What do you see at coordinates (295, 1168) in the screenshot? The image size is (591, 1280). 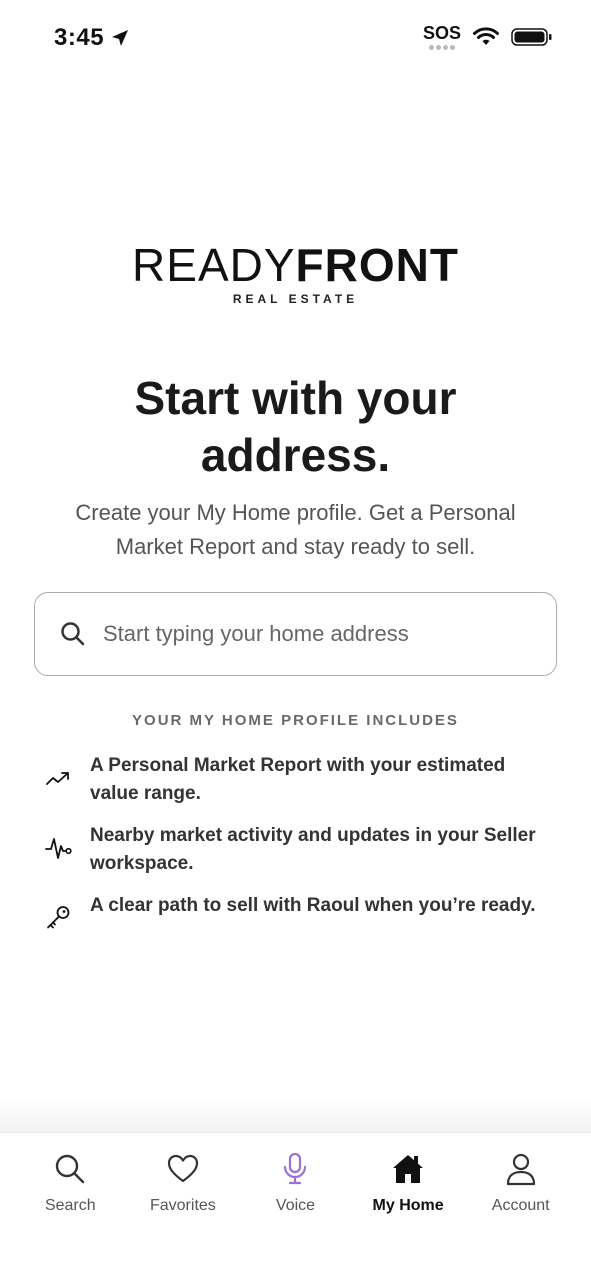 I see `microphone-icon` at bounding box center [295, 1168].